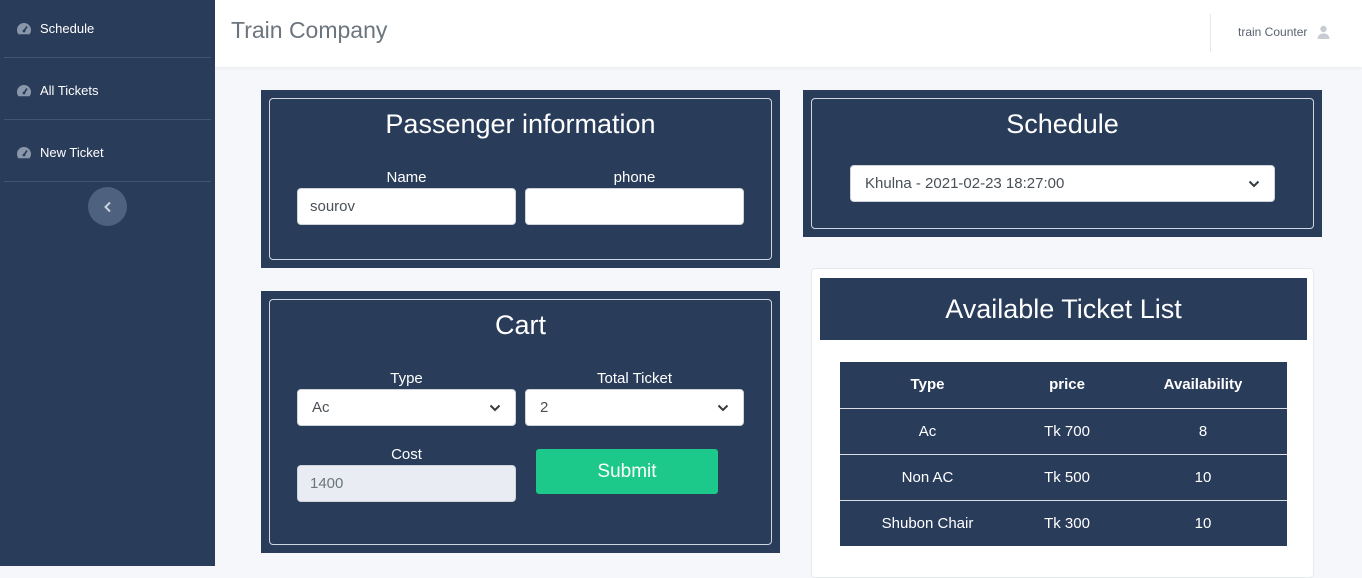  What do you see at coordinates (1067, 431) in the screenshot?
I see `cell-price: Tk 700` at bounding box center [1067, 431].